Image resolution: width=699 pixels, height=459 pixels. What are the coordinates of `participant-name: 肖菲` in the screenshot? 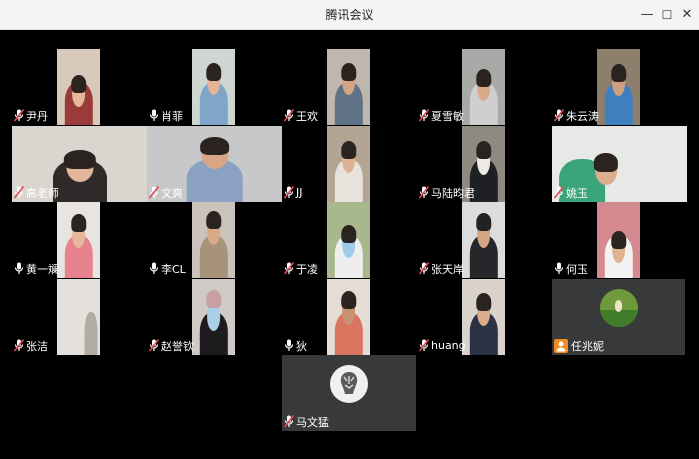 It's located at (172, 116).